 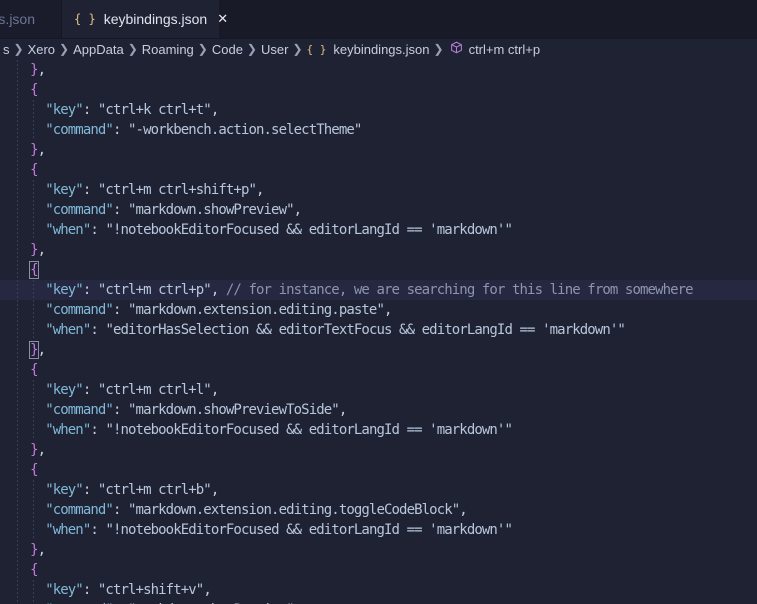 What do you see at coordinates (6, 49) in the screenshot?
I see `breadcrumb-item: s` at bounding box center [6, 49].